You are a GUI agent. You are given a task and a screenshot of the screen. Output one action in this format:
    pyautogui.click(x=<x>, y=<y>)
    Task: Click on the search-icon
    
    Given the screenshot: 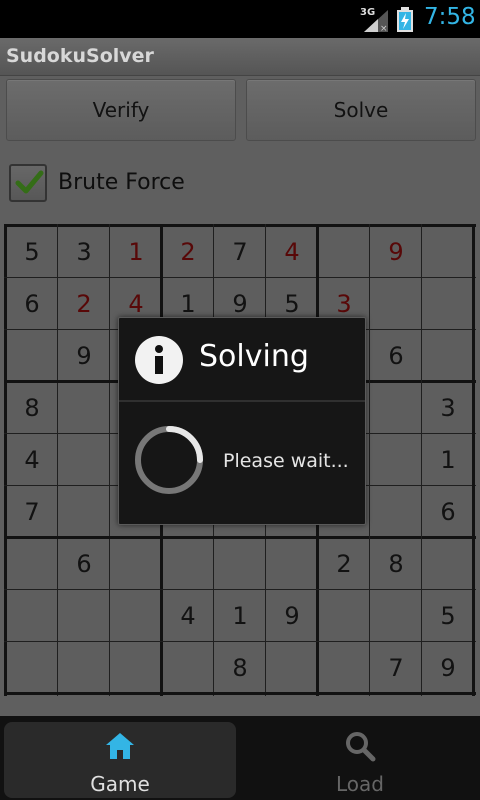 What is the action you would take?
    pyautogui.click(x=361, y=747)
    